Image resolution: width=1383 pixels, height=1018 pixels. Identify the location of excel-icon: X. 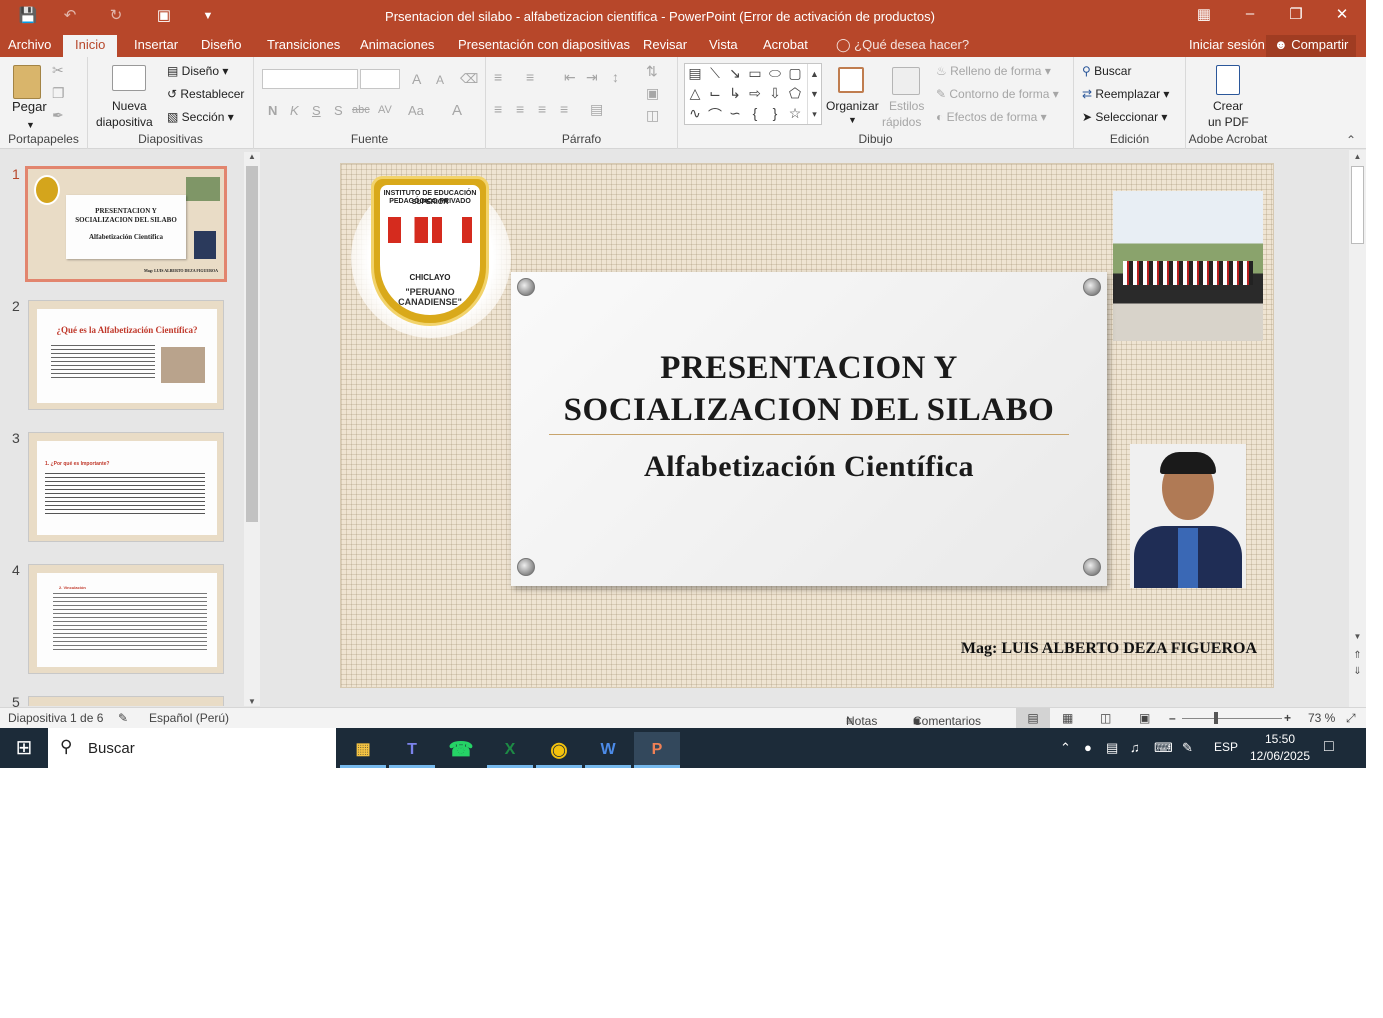
(510, 750).